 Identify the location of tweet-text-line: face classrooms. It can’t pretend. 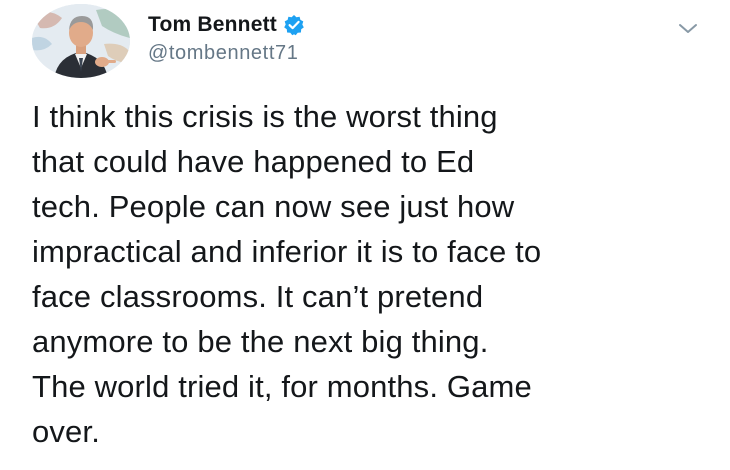
(258, 296).